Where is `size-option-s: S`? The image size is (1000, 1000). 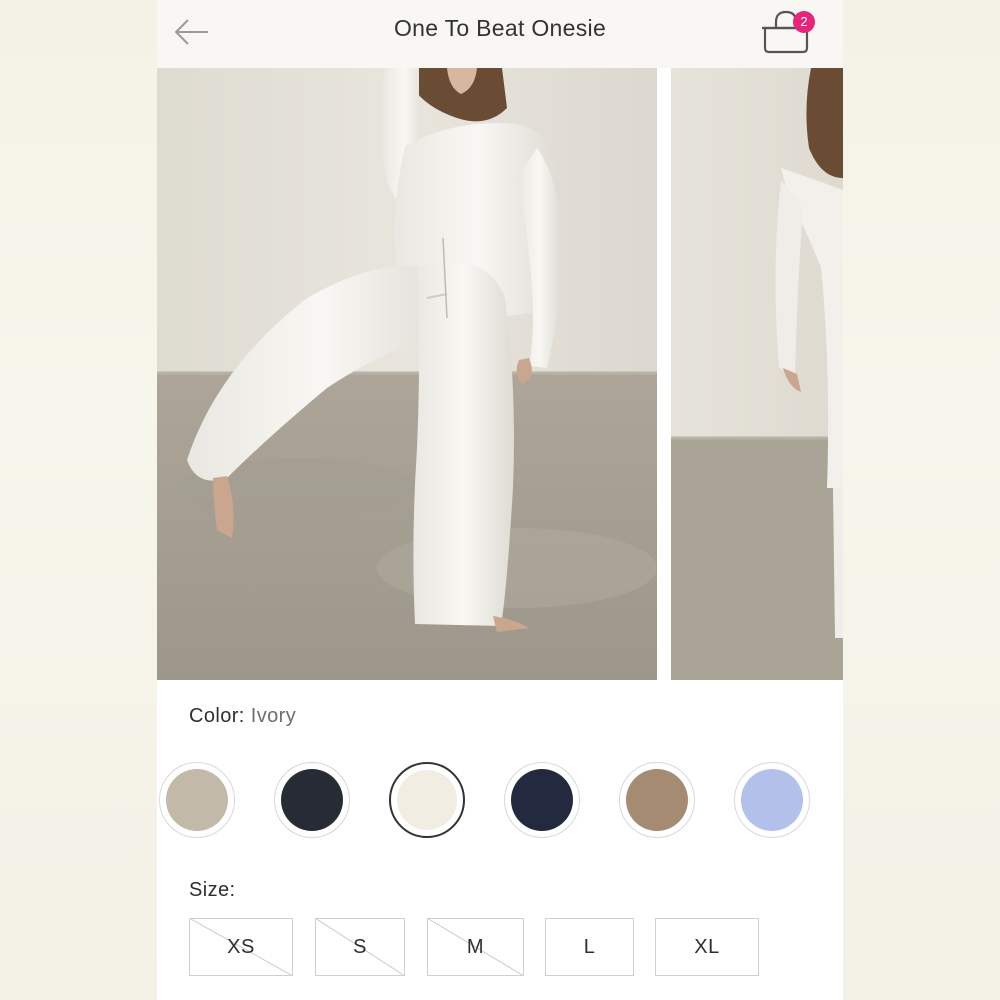
size-option-s: S is located at coordinates (360, 947).